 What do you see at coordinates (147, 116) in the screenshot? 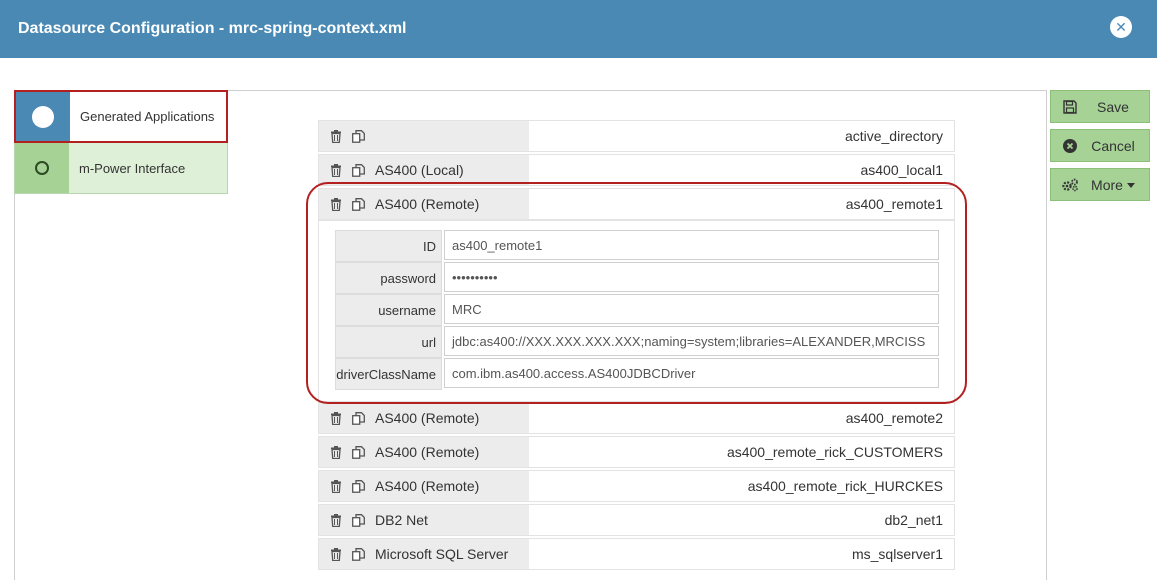
I see `nav-item-label: Generated Applications` at bounding box center [147, 116].